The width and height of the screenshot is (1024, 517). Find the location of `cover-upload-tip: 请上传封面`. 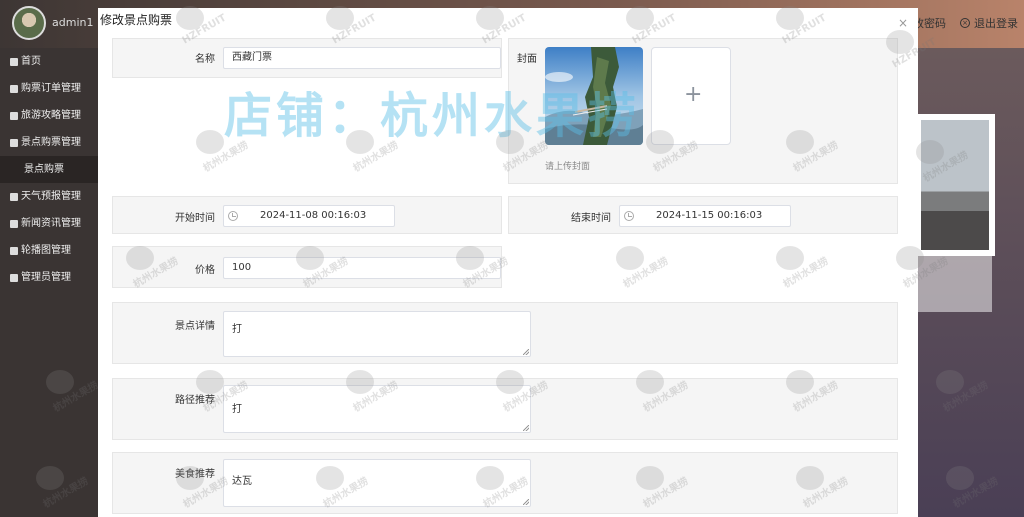

cover-upload-tip: 请上传封面 is located at coordinates (568, 167).